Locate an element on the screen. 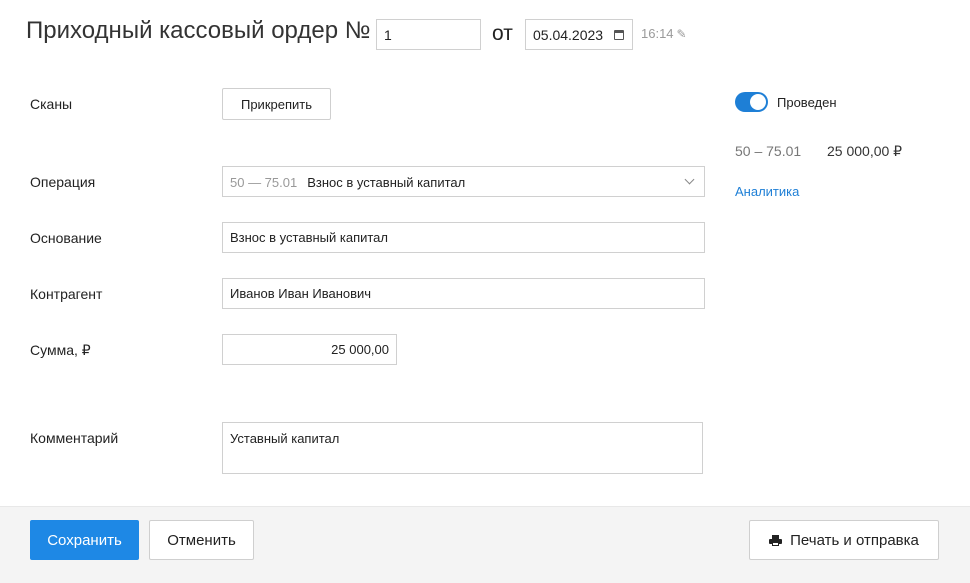 The width and height of the screenshot is (970, 583). counterparty-input: Иванов Иван Иванович is located at coordinates (463, 293).